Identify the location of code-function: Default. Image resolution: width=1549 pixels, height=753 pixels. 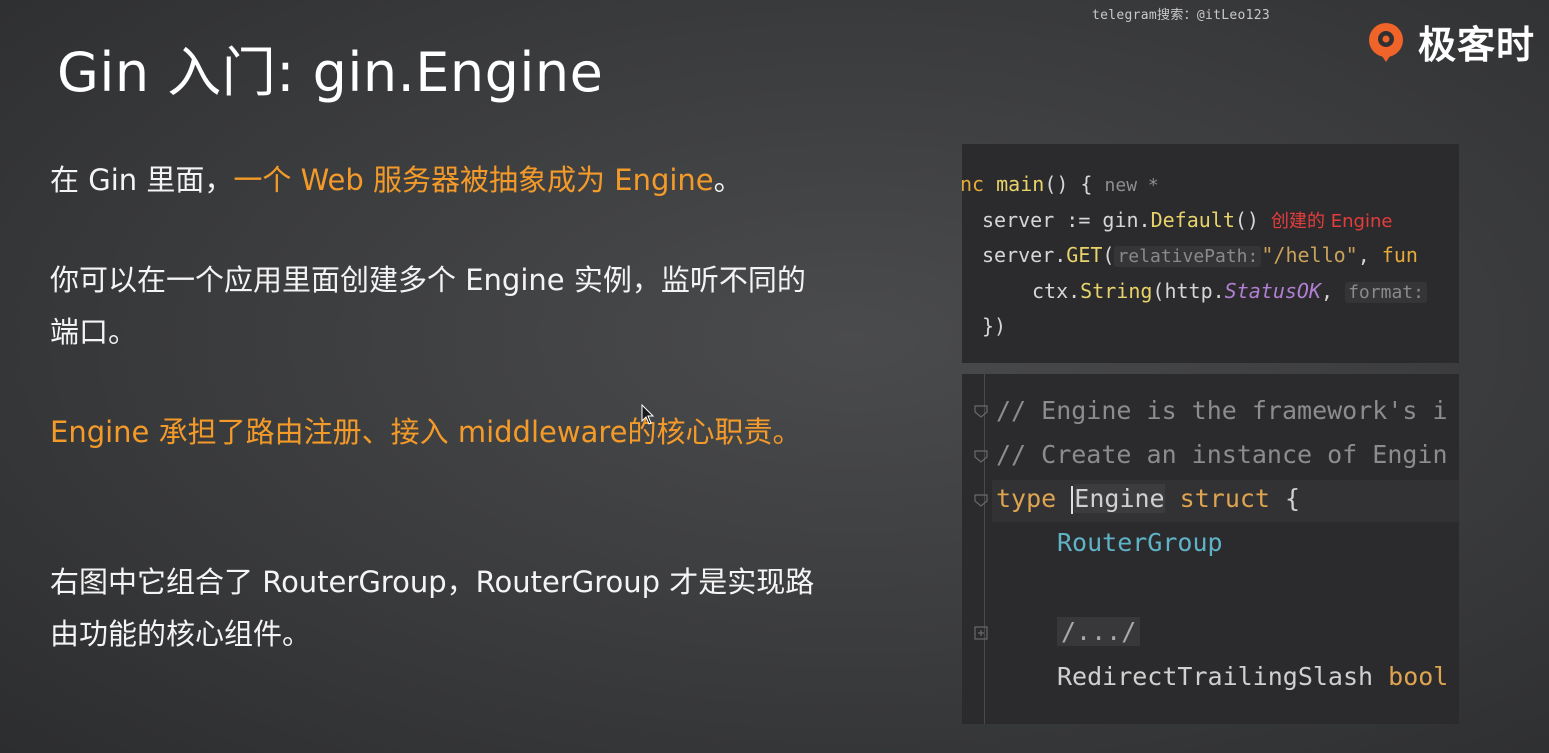
(1192, 220).